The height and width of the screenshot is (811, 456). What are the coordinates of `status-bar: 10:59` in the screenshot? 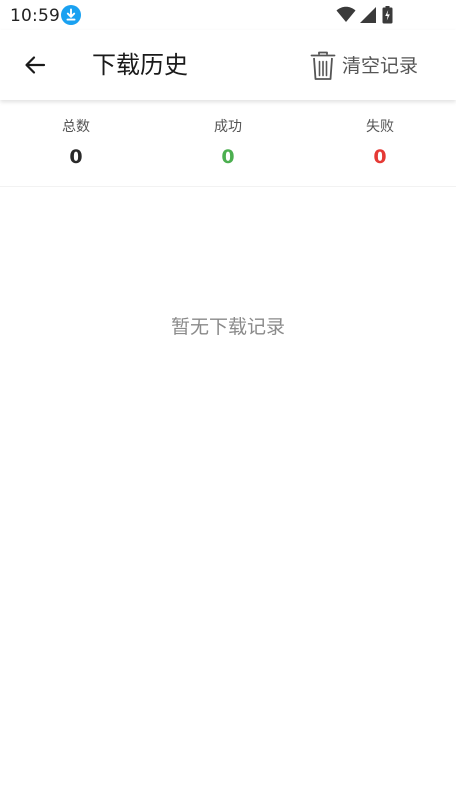 It's located at (228, 15).